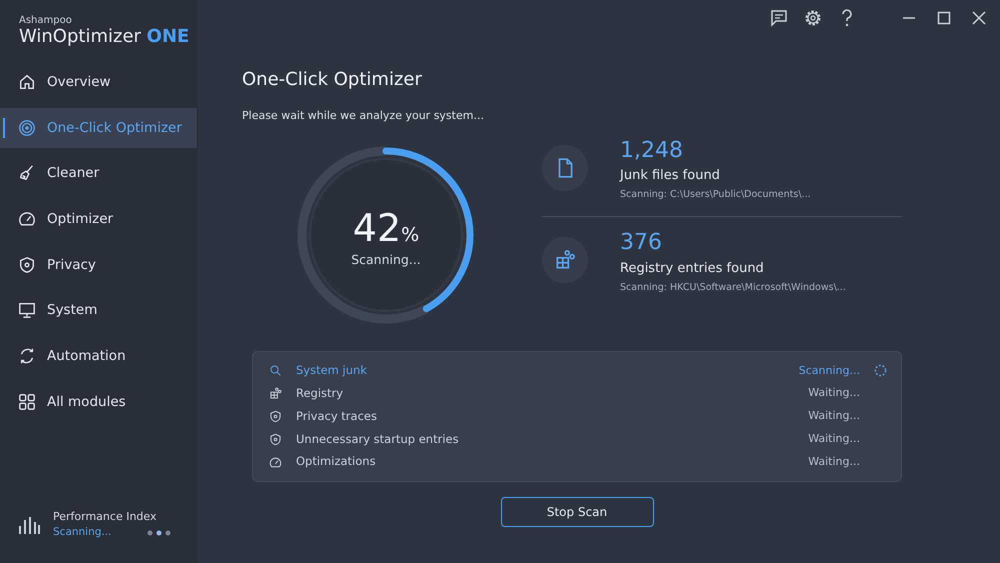 The width and height of the screenshot is (1000, 563). Describe the element at coordinates (98, 219) in the screenshot. I see `sidebar-item: Optimizer` at that location.